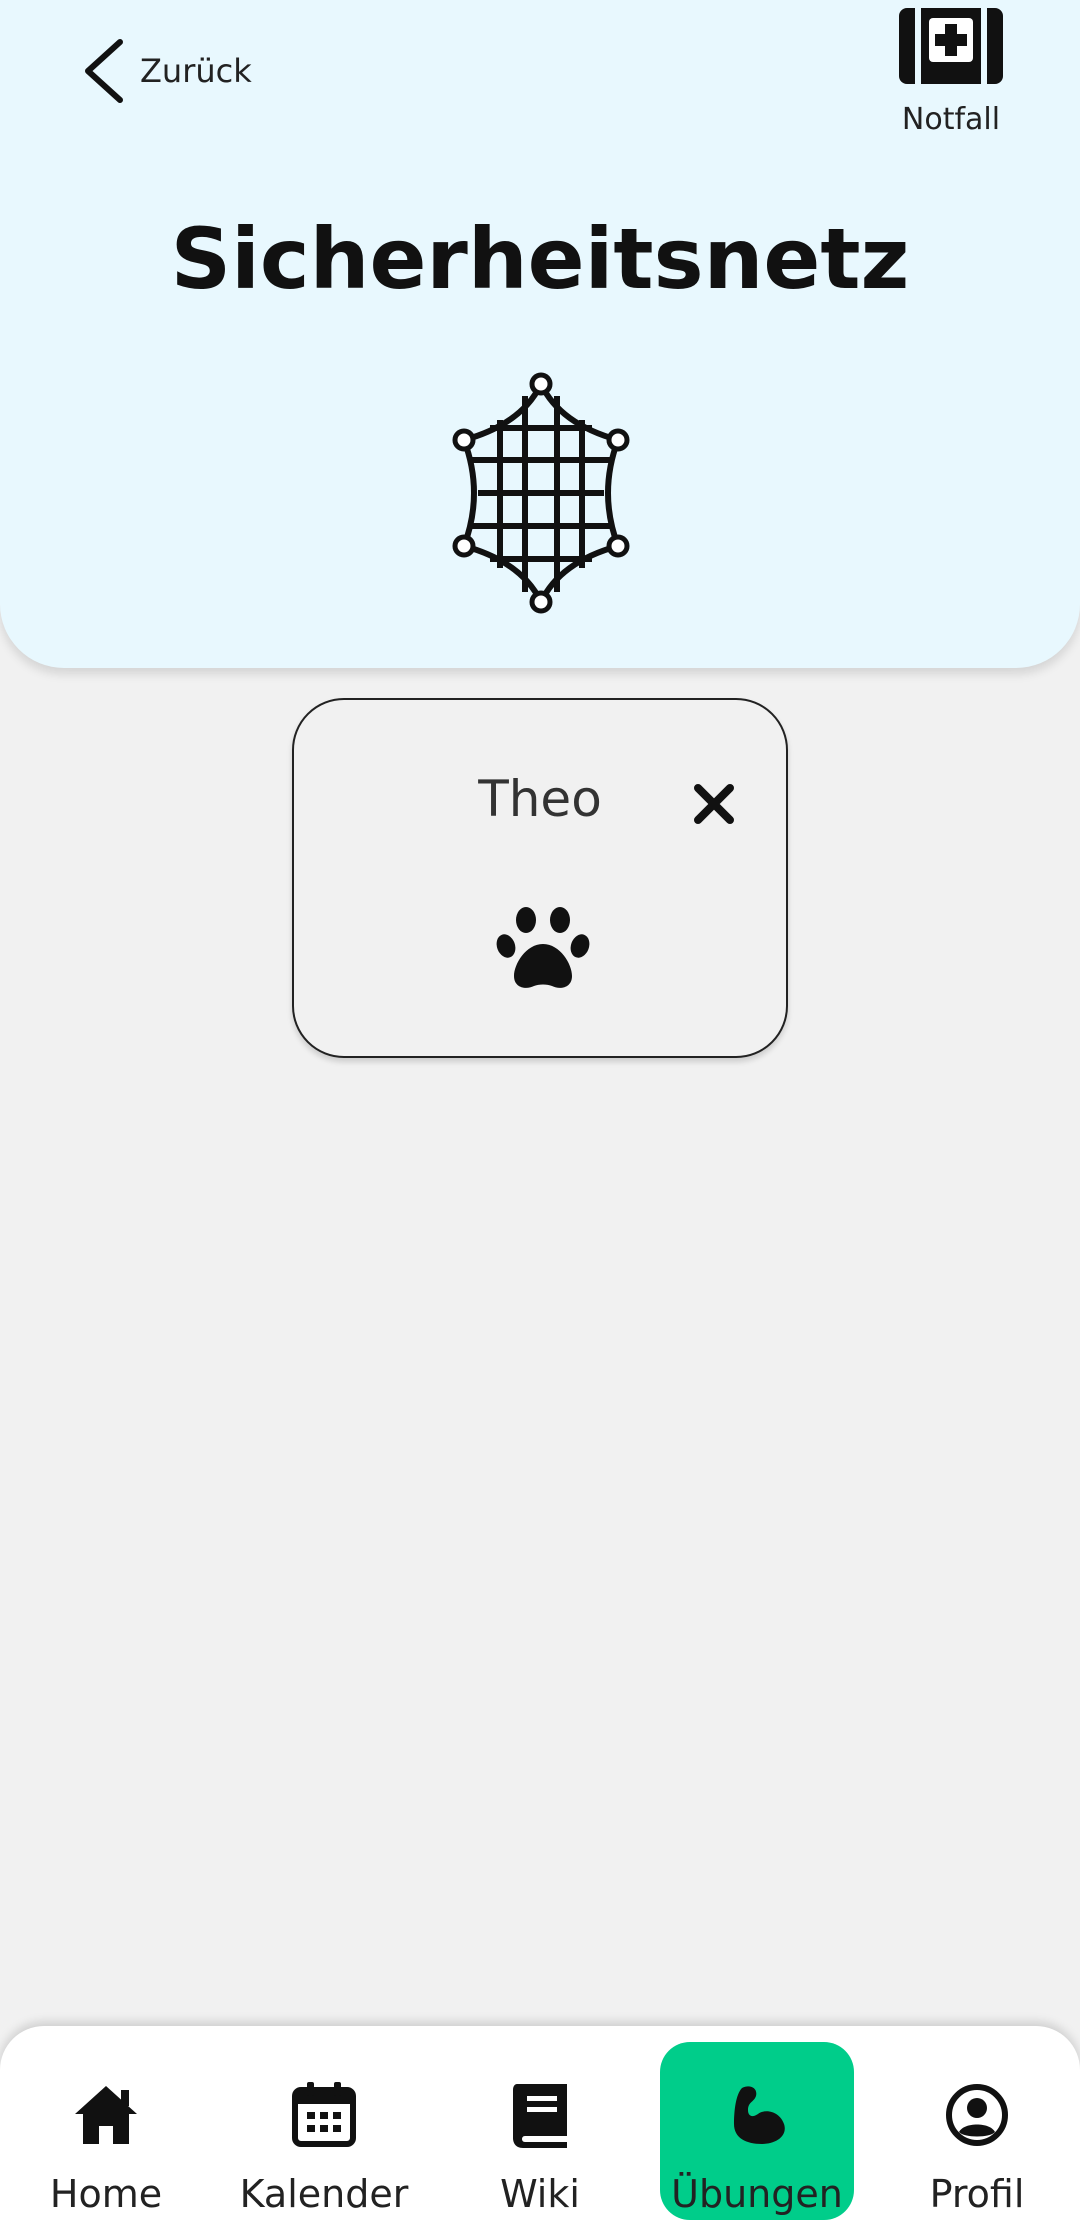  I want to click on back-label: Zurück, so click(196, 71).